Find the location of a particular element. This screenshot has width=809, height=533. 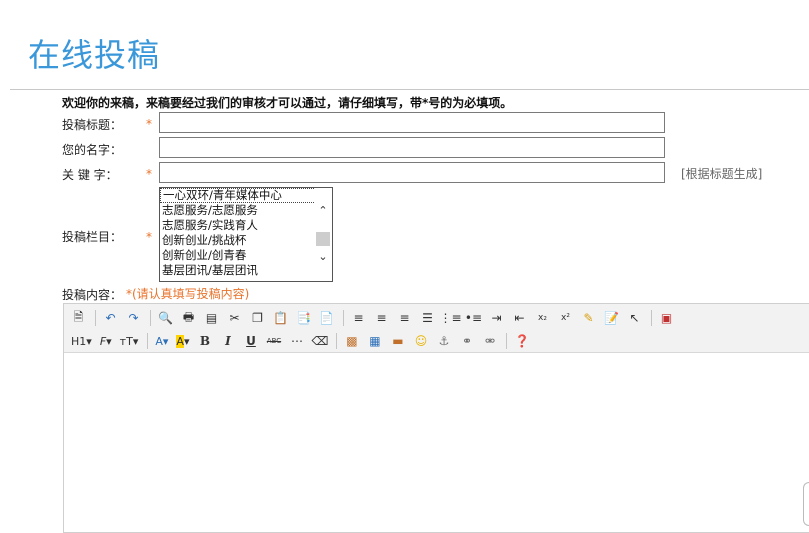

column-label: 投稿栏目： is located at coordinates (92, 237).